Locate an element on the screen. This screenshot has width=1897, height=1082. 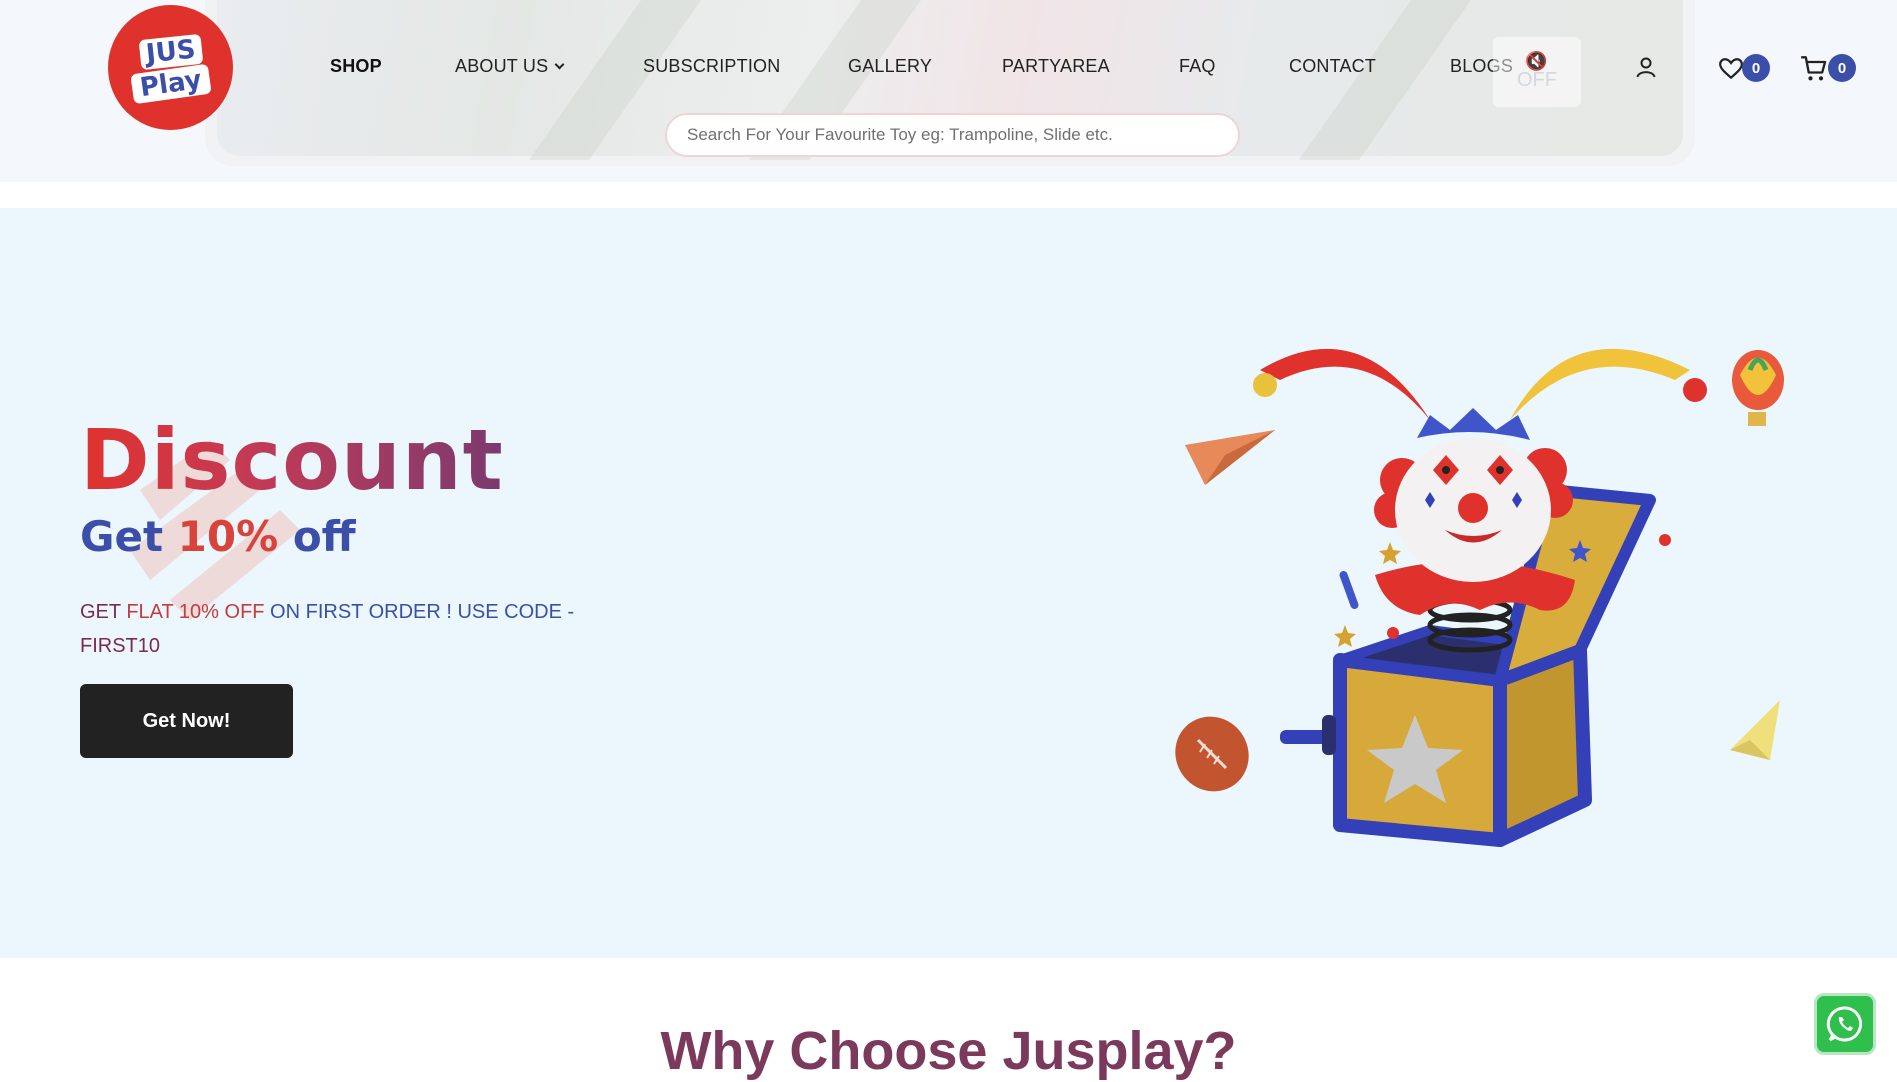
jester-hat is located at coordinates (1480, 394).